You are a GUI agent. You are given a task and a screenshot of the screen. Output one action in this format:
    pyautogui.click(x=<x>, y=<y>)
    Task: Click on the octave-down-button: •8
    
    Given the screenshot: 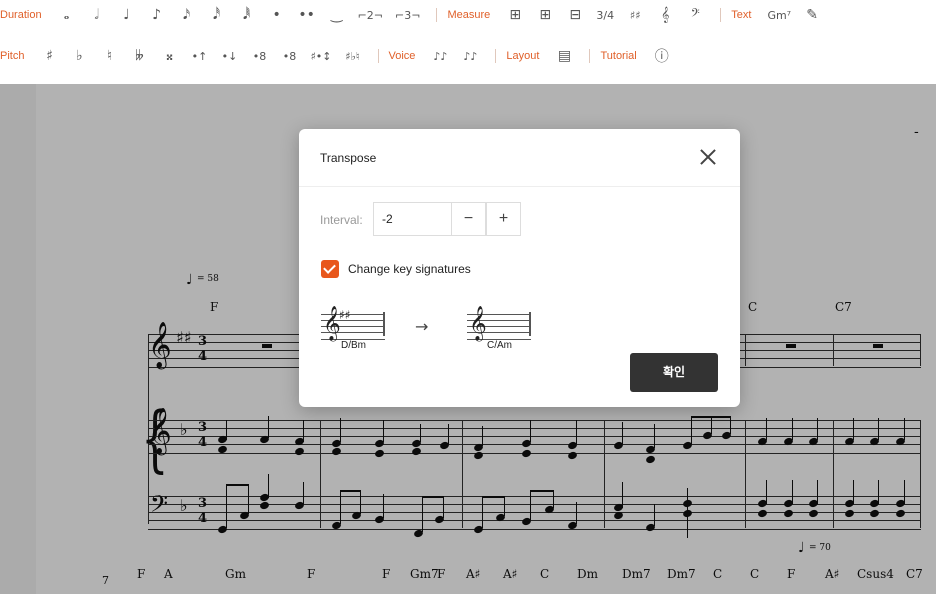 What is the action you would take?
    pyautogui.click(x=289, y=56)
    